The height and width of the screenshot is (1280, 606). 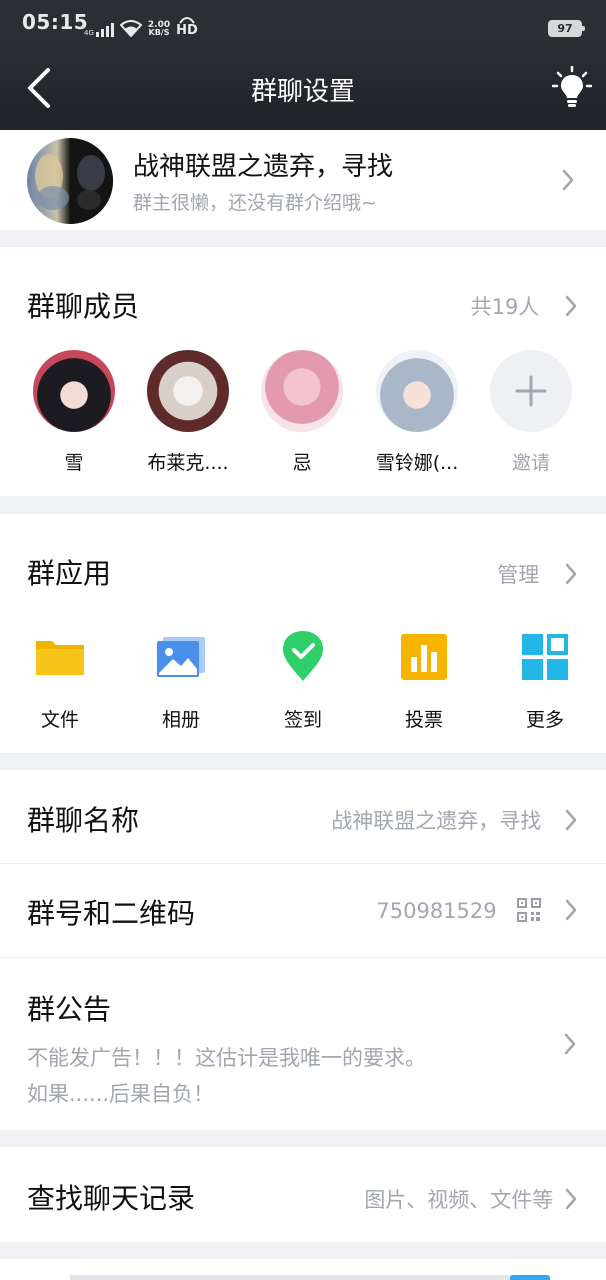 I want to click on group-header: 战神联盟之遗弃，寻找 群主很懒，还没有群介绍哦~, so click(x=303, y=180).